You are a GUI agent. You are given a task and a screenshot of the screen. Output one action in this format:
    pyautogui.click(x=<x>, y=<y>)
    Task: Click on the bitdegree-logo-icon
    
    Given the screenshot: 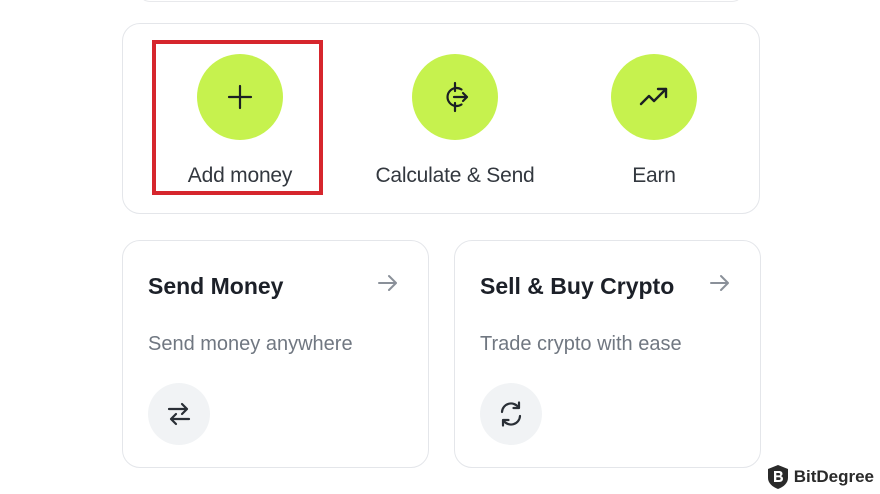 What is the action you would take?
    pyautogui.click(x=777, y=477)
    